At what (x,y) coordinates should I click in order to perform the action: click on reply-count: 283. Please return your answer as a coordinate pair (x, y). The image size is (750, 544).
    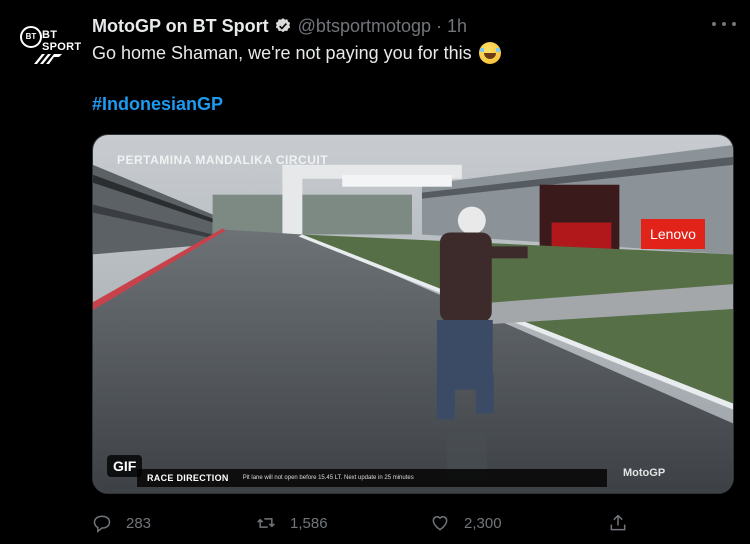
    Looking at the image, I should click on (139, 523).